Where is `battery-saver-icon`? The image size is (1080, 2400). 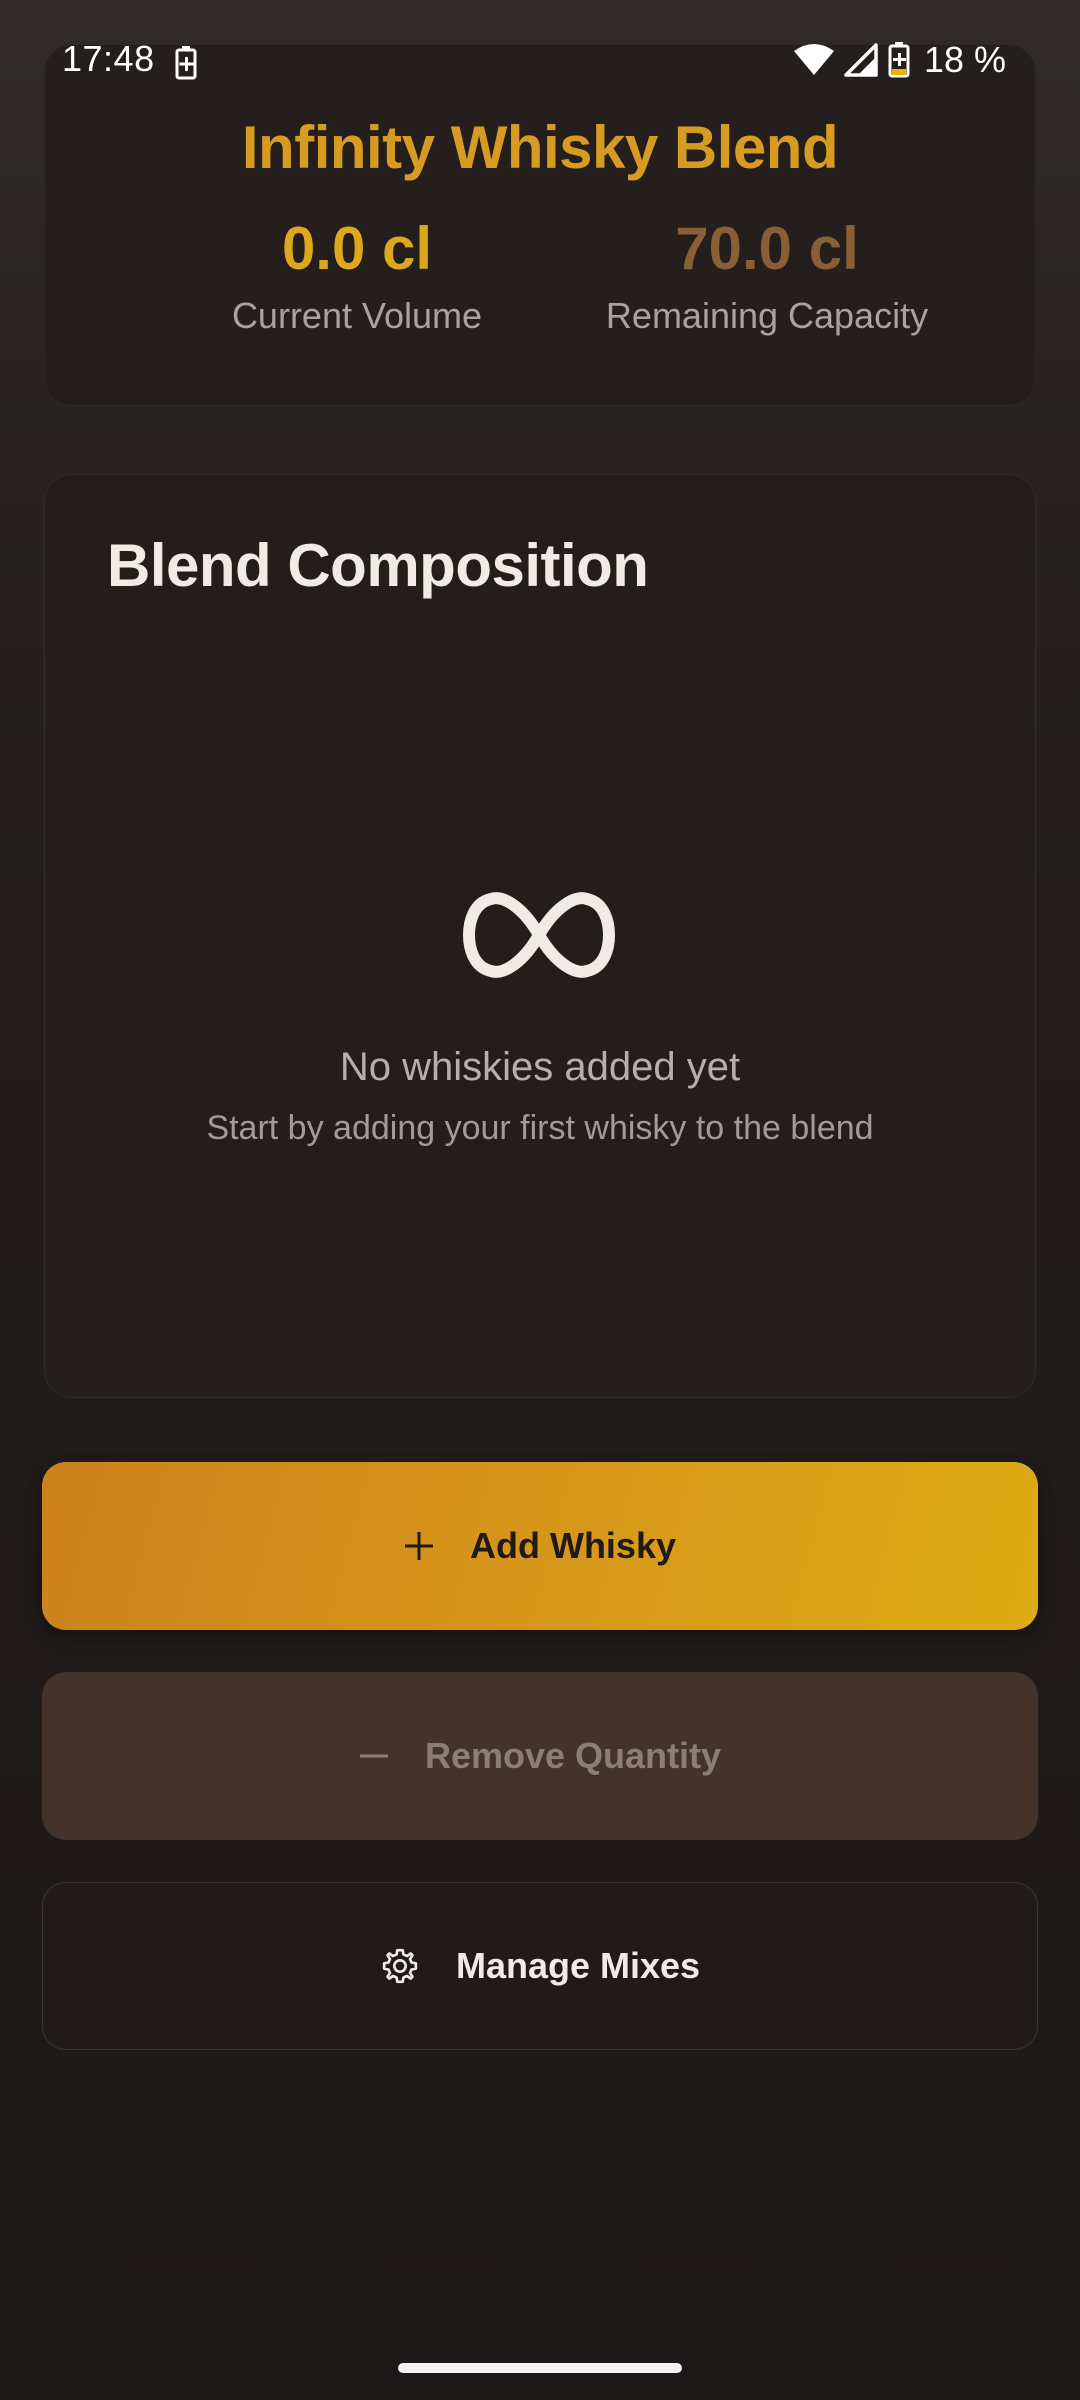
battery-saver-icon is located at coordinates (186, 63).